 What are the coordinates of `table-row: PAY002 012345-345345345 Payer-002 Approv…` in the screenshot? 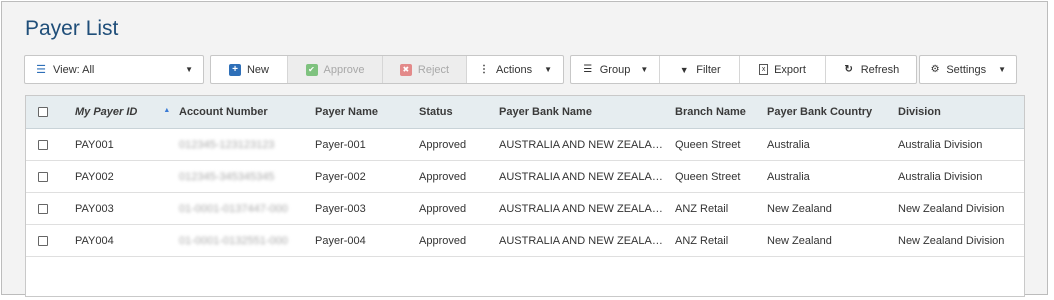 It's located at (525, 177).